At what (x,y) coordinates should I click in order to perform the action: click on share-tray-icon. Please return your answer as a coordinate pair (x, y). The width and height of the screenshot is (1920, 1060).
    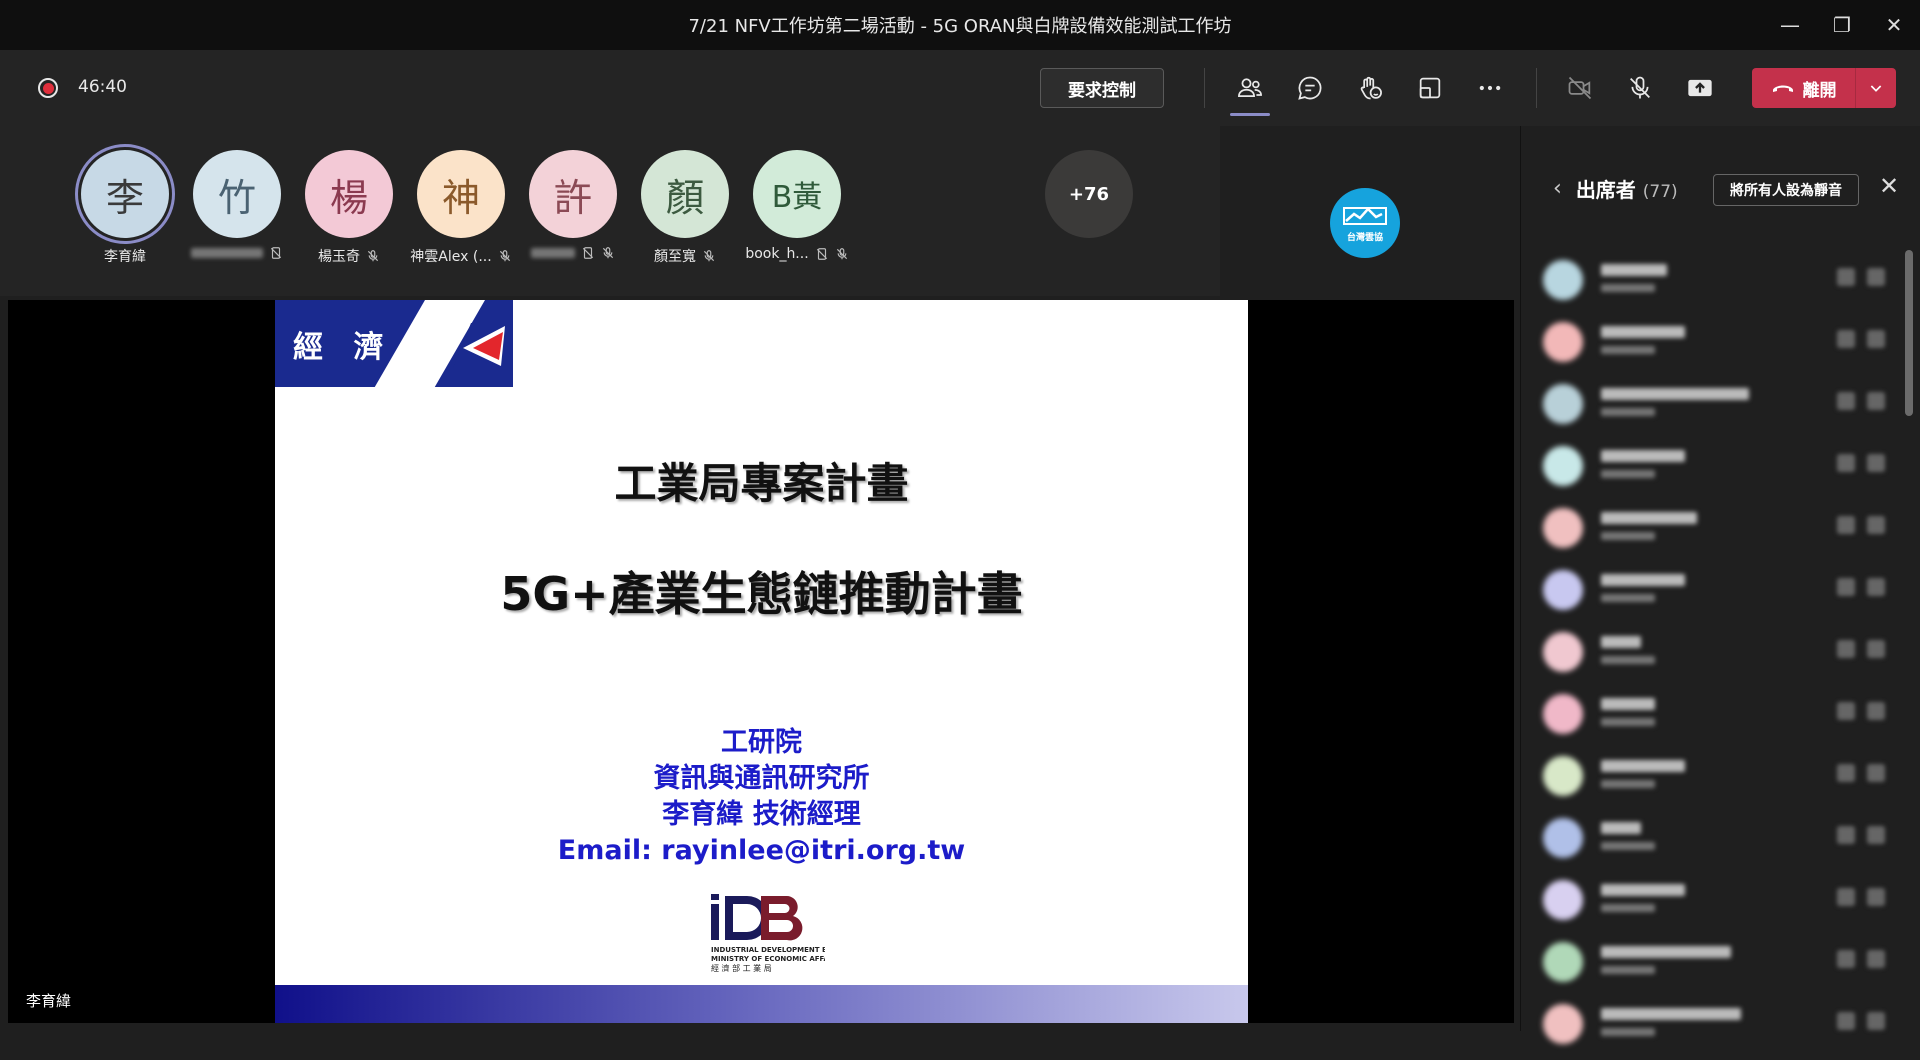
    Looking at the image, I should click on (1430, 88).